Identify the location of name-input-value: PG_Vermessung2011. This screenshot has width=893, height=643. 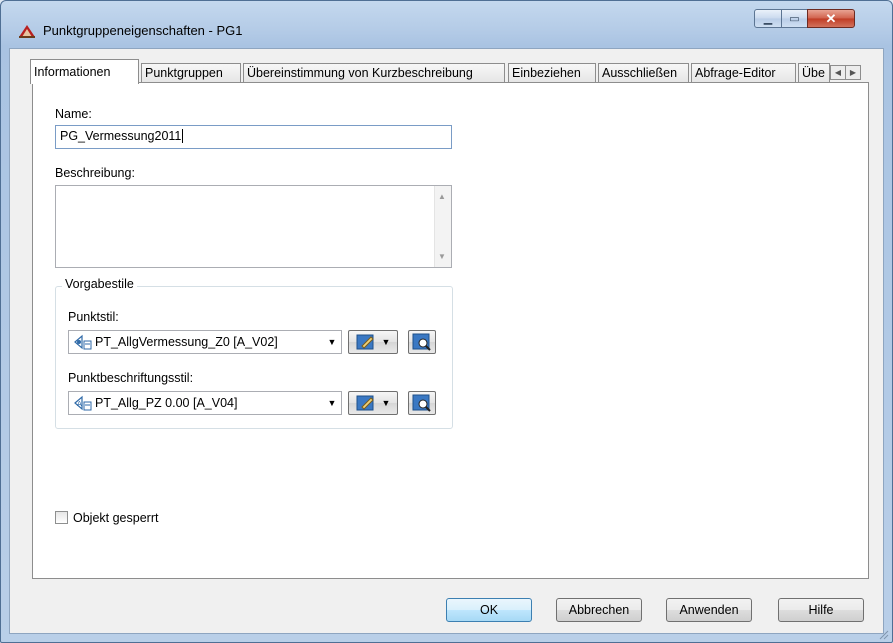
(121, 136).